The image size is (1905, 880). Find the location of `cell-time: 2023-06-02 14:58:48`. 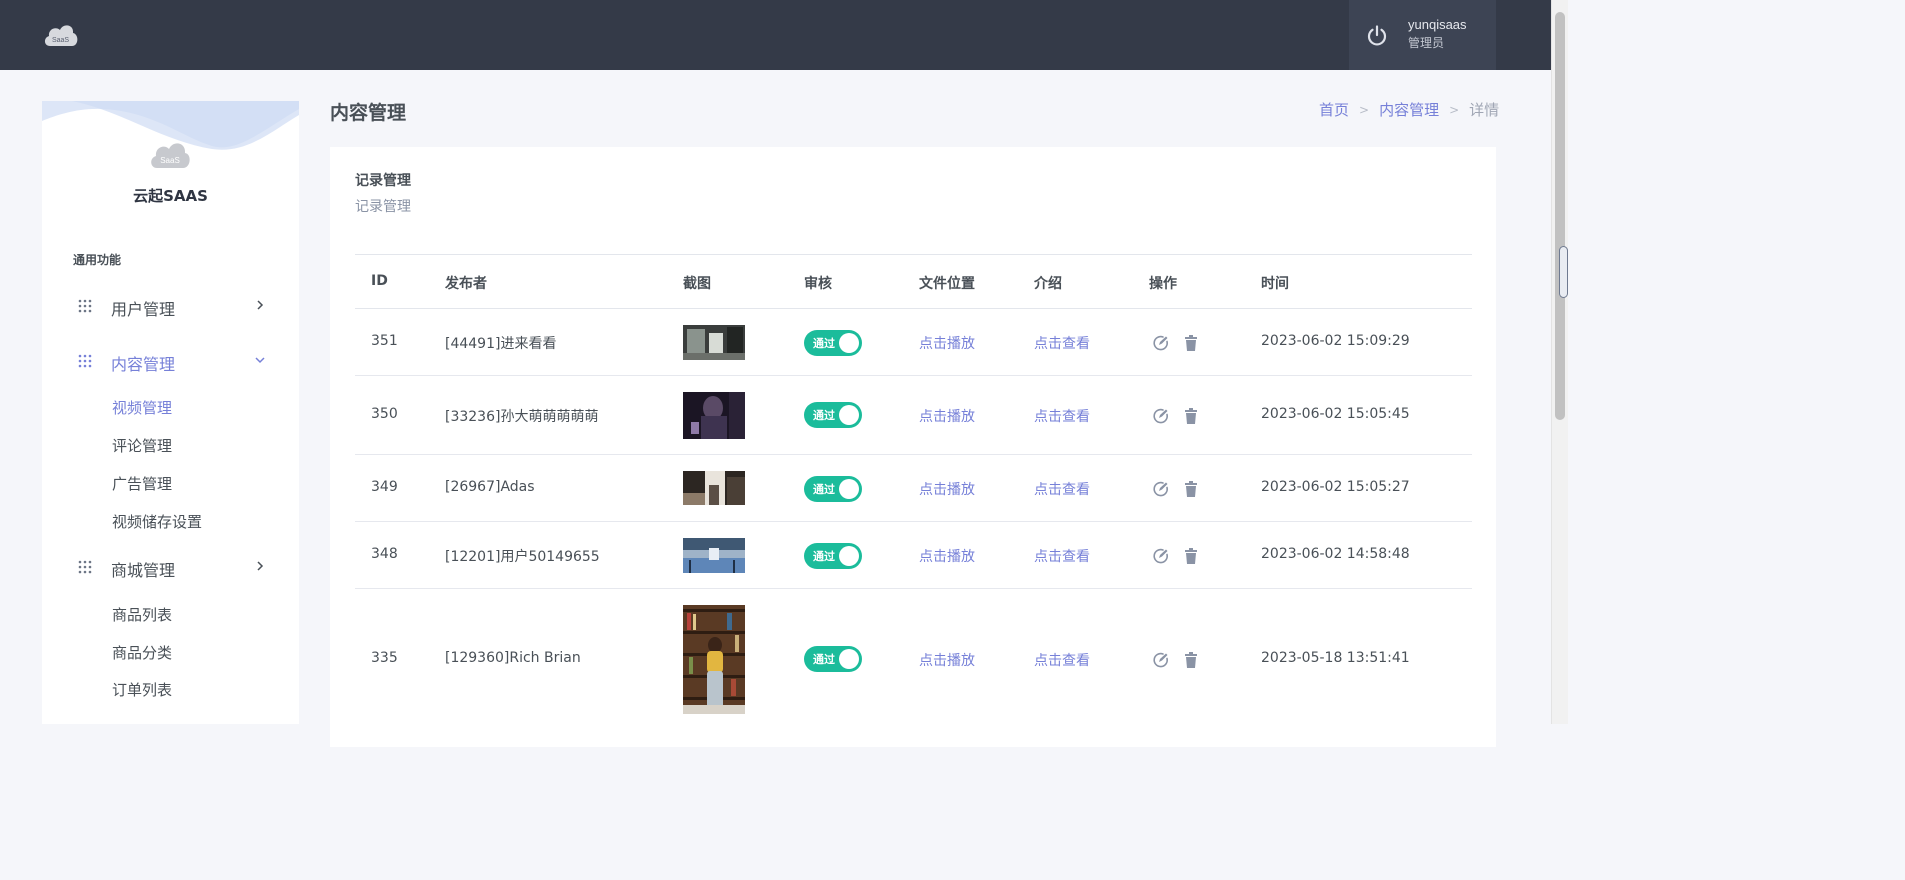

cell-time: 2023-06-02 14:58:48 is located at coordinates (1335, 554).